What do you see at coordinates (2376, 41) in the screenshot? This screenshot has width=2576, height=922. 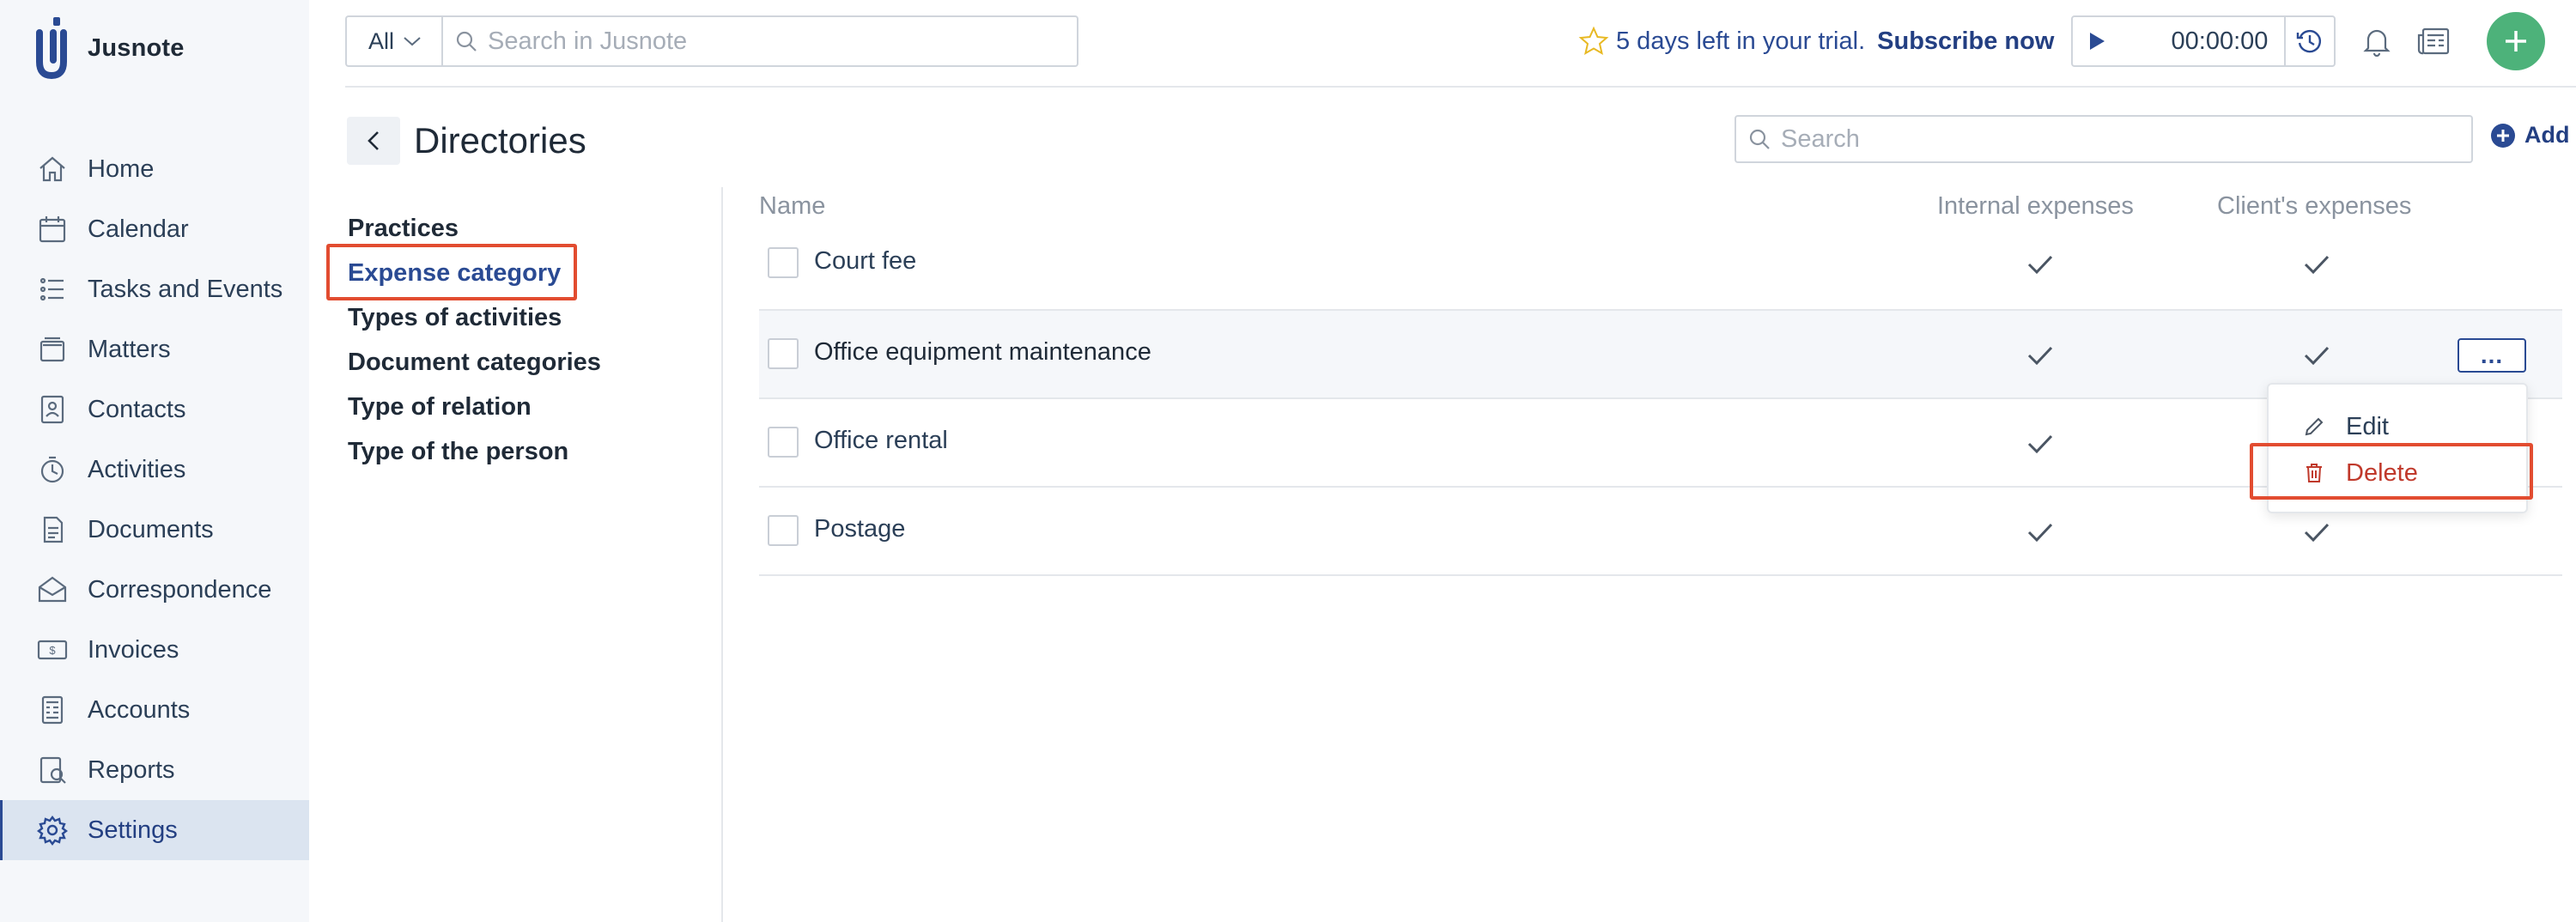 I see `notifications-button` at bounding box center [2376, 41].